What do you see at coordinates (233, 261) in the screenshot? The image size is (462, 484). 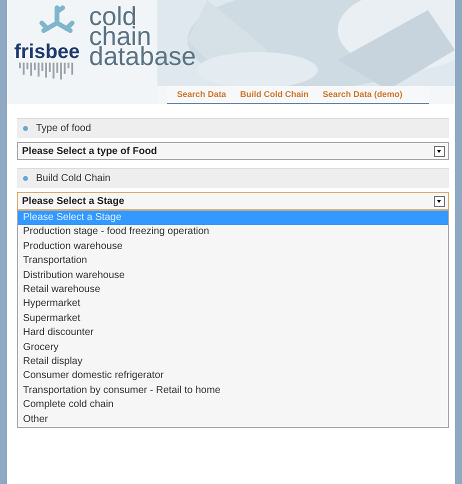 I see `dropdown-option: Transportation` at bounding box center [233, 261].